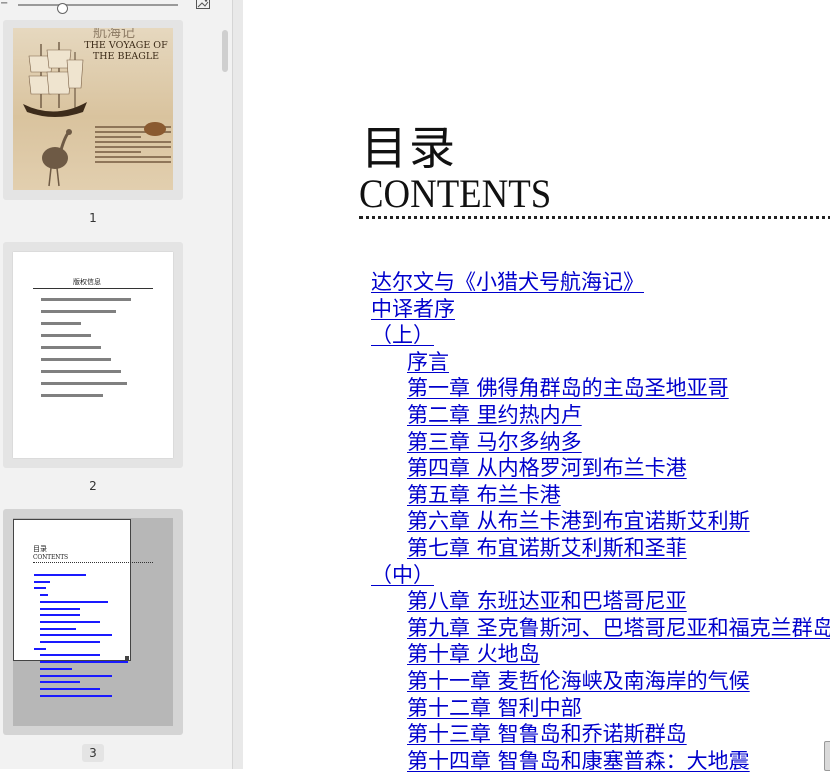 The height and width of the screenshot is (775, 830). I want to click on cover-en-title: THE VOYAGE OF THE BEAGLE, so click(126, 51).